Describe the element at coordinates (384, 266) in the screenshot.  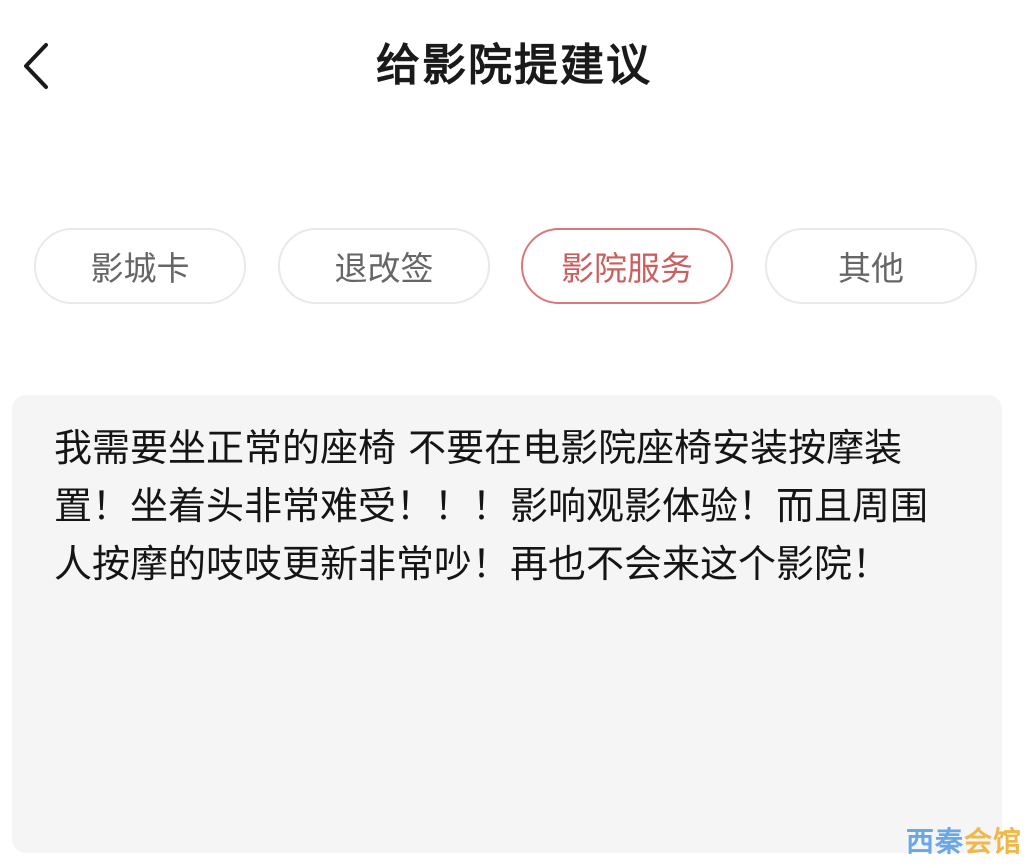
I see `category-chip-refund-change: 退改签` at that location.